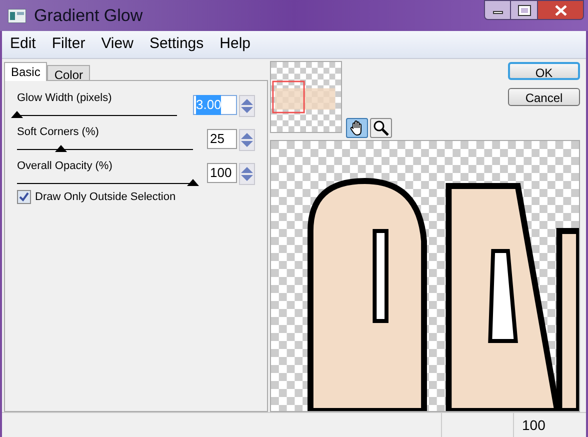  I want to click on tab: Color, so click(68, 73).